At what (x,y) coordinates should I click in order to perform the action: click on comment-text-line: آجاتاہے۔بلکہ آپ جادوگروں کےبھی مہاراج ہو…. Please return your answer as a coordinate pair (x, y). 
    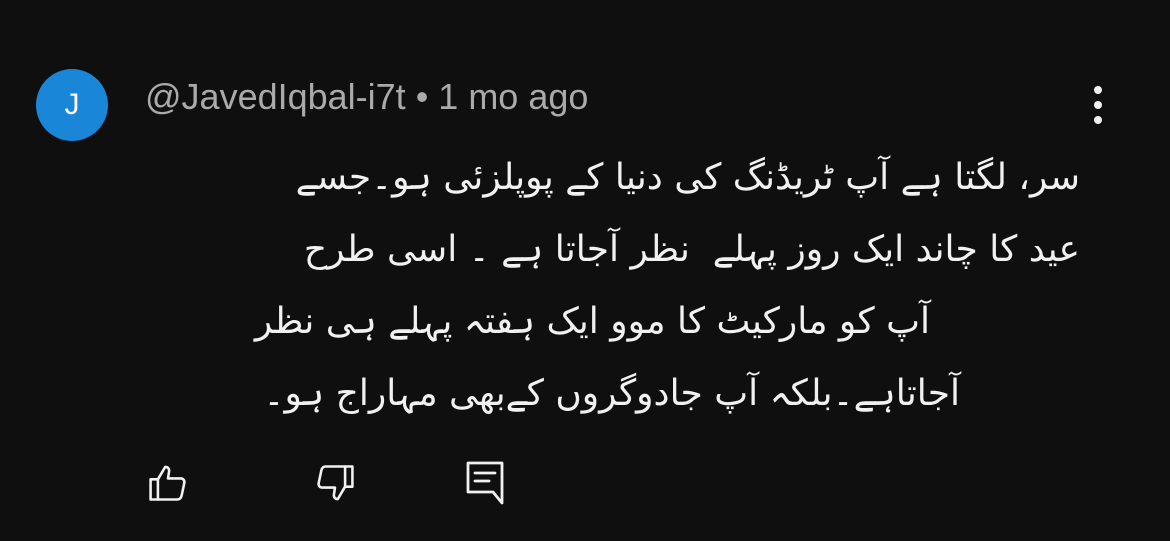
    Looking at the image, I should click on (611, 393).